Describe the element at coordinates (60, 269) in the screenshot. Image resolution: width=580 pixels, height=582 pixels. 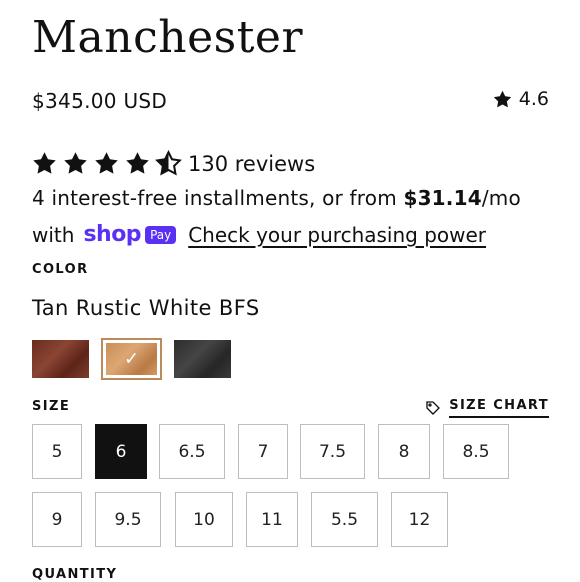
I see `color-label: COLOR` at that location.